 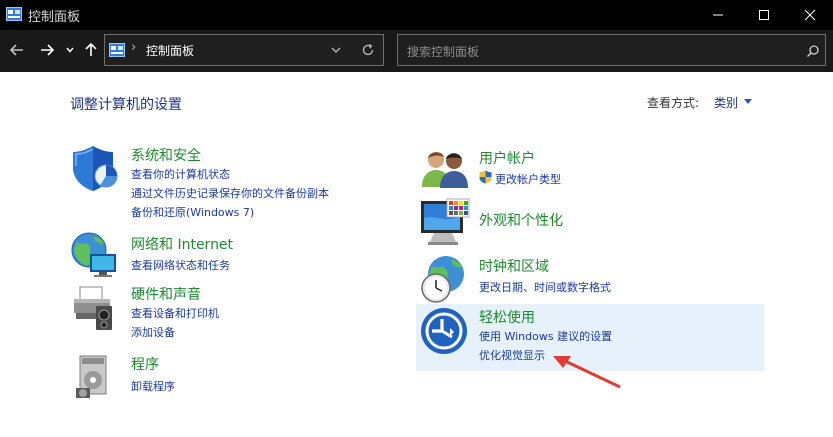 I want to click on users-icon, so click(x=445, y=168).